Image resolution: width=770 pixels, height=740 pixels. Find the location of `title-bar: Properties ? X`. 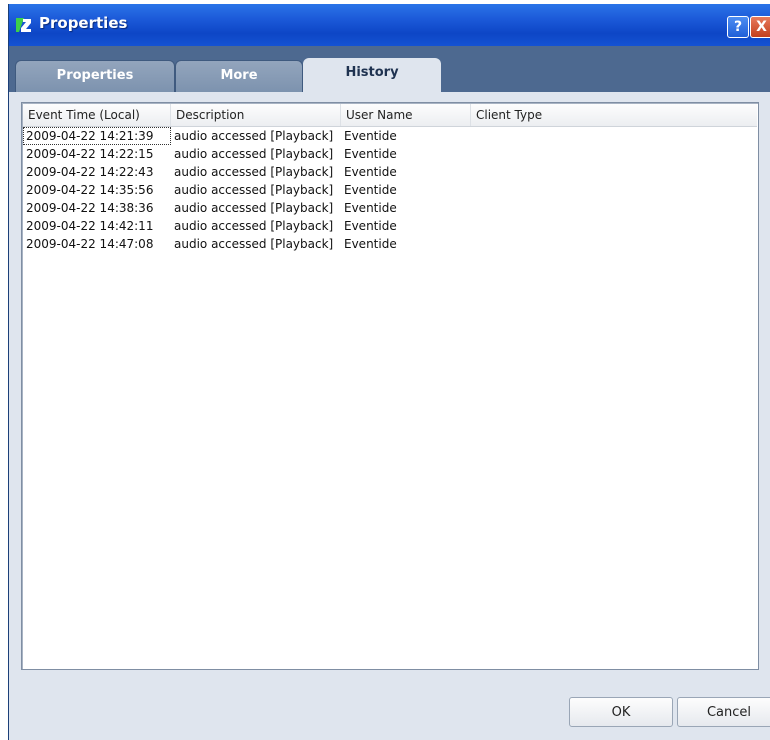

title-bar: Properties ? X is located at coordinates (389, 25).